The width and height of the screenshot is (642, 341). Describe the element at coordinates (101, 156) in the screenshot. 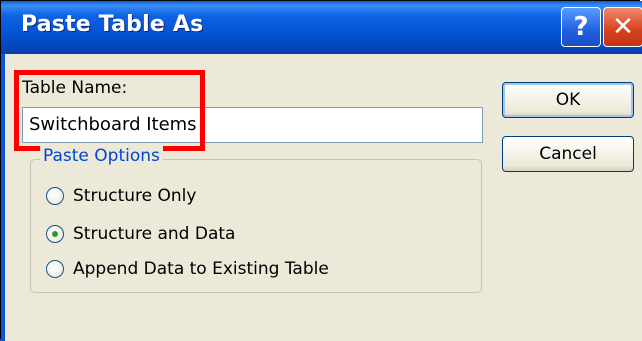

I see `paste-options-label: Paste Options` at that location.